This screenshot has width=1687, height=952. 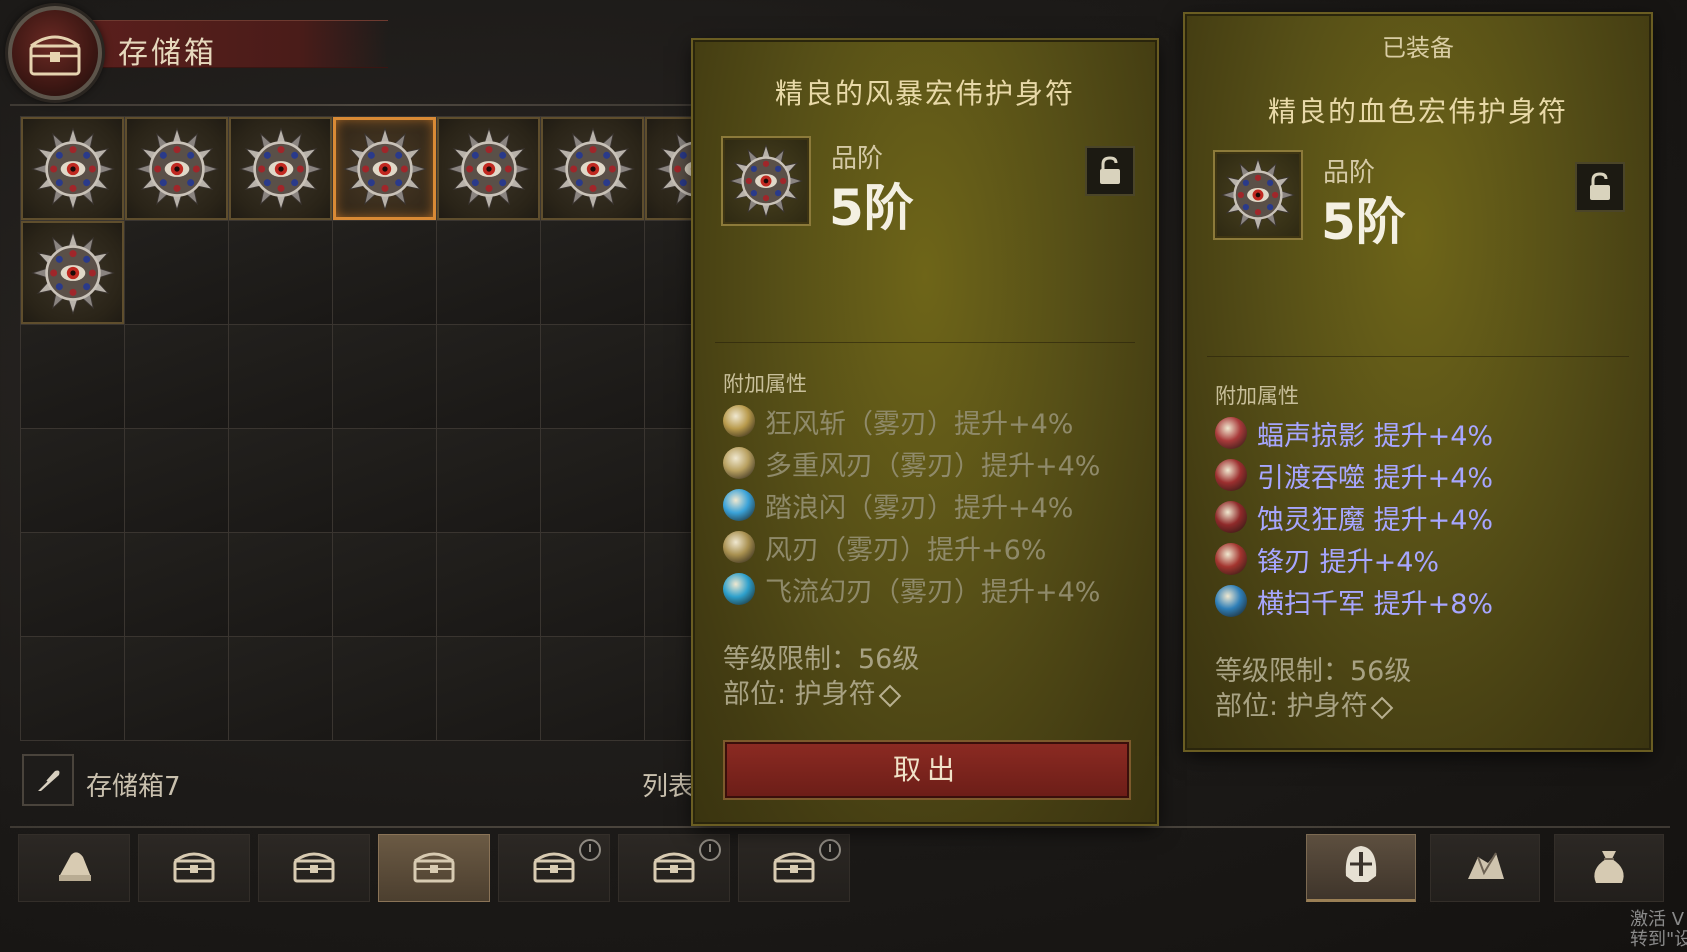 What do you see at coordinates (208, 53) in the screenshot?
I see `storage-header: 存储箱` at bounding box center [208, 53].